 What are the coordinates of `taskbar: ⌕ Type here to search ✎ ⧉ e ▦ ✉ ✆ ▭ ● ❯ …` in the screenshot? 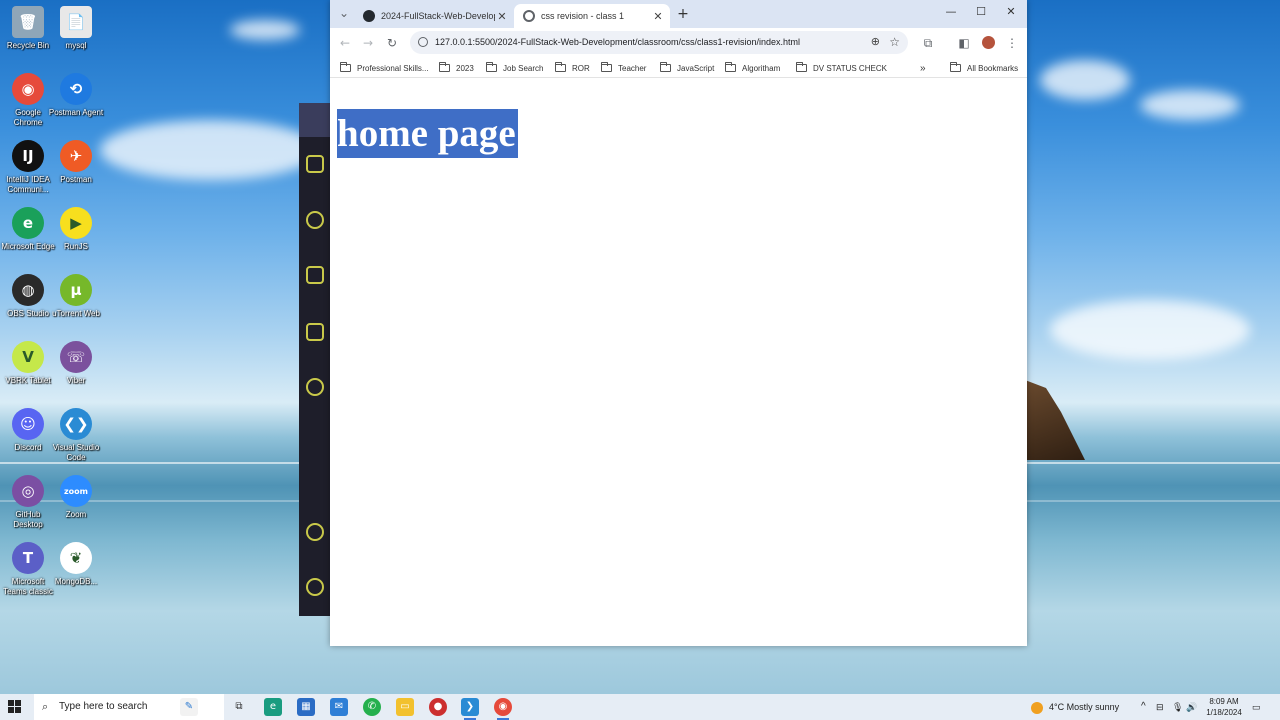 It's located at (640, 707).